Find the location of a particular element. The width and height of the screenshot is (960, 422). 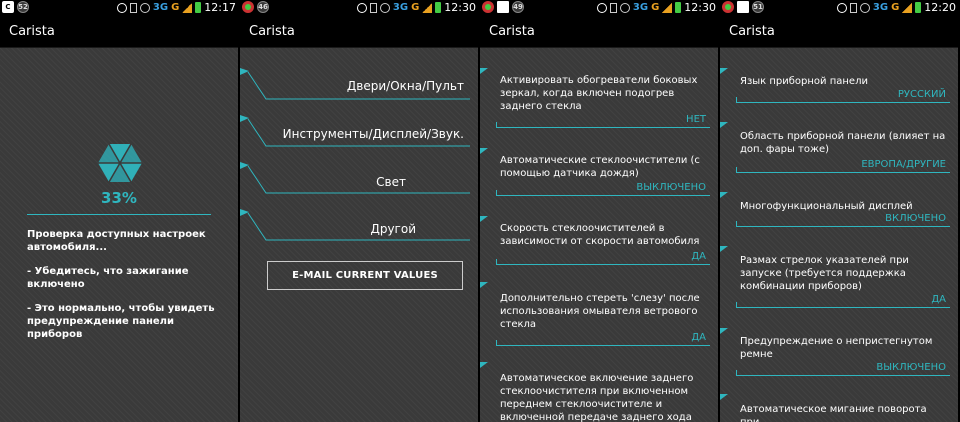

category-label: Свет is located at coordinates (391, 182).